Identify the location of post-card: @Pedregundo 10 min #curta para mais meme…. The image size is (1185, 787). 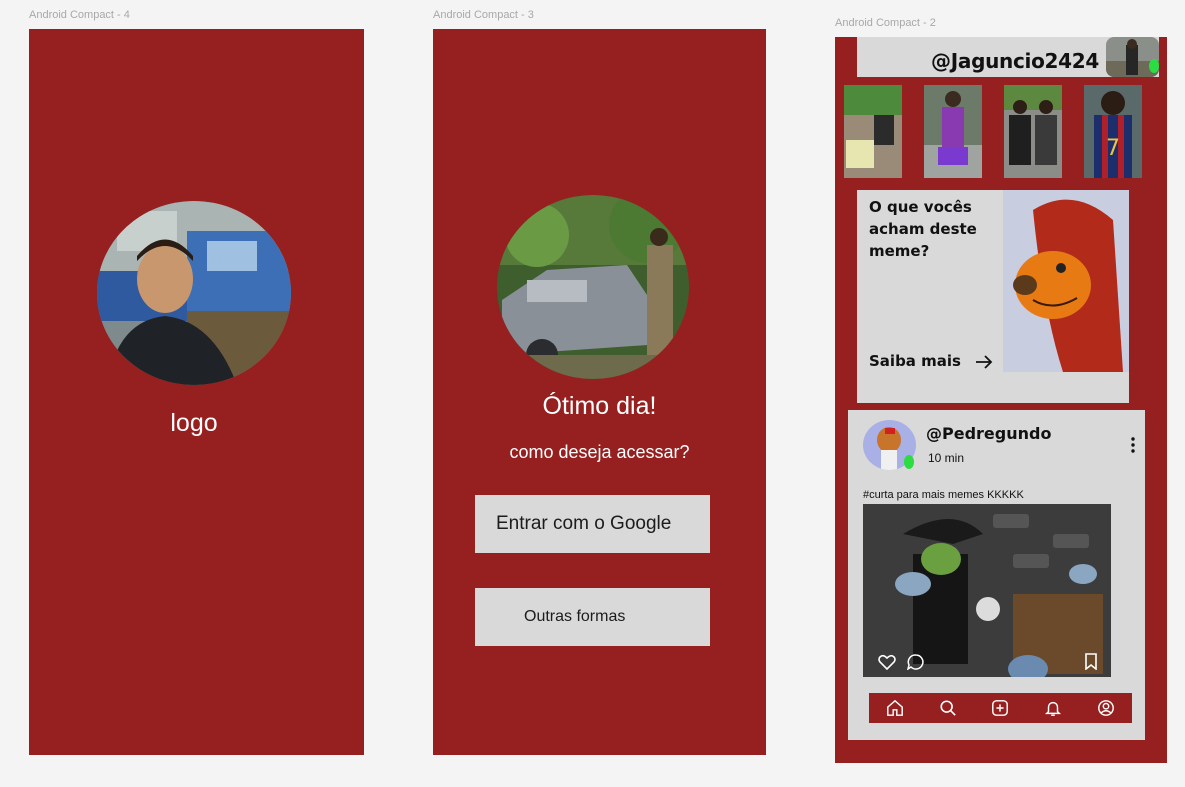
(996, 575).